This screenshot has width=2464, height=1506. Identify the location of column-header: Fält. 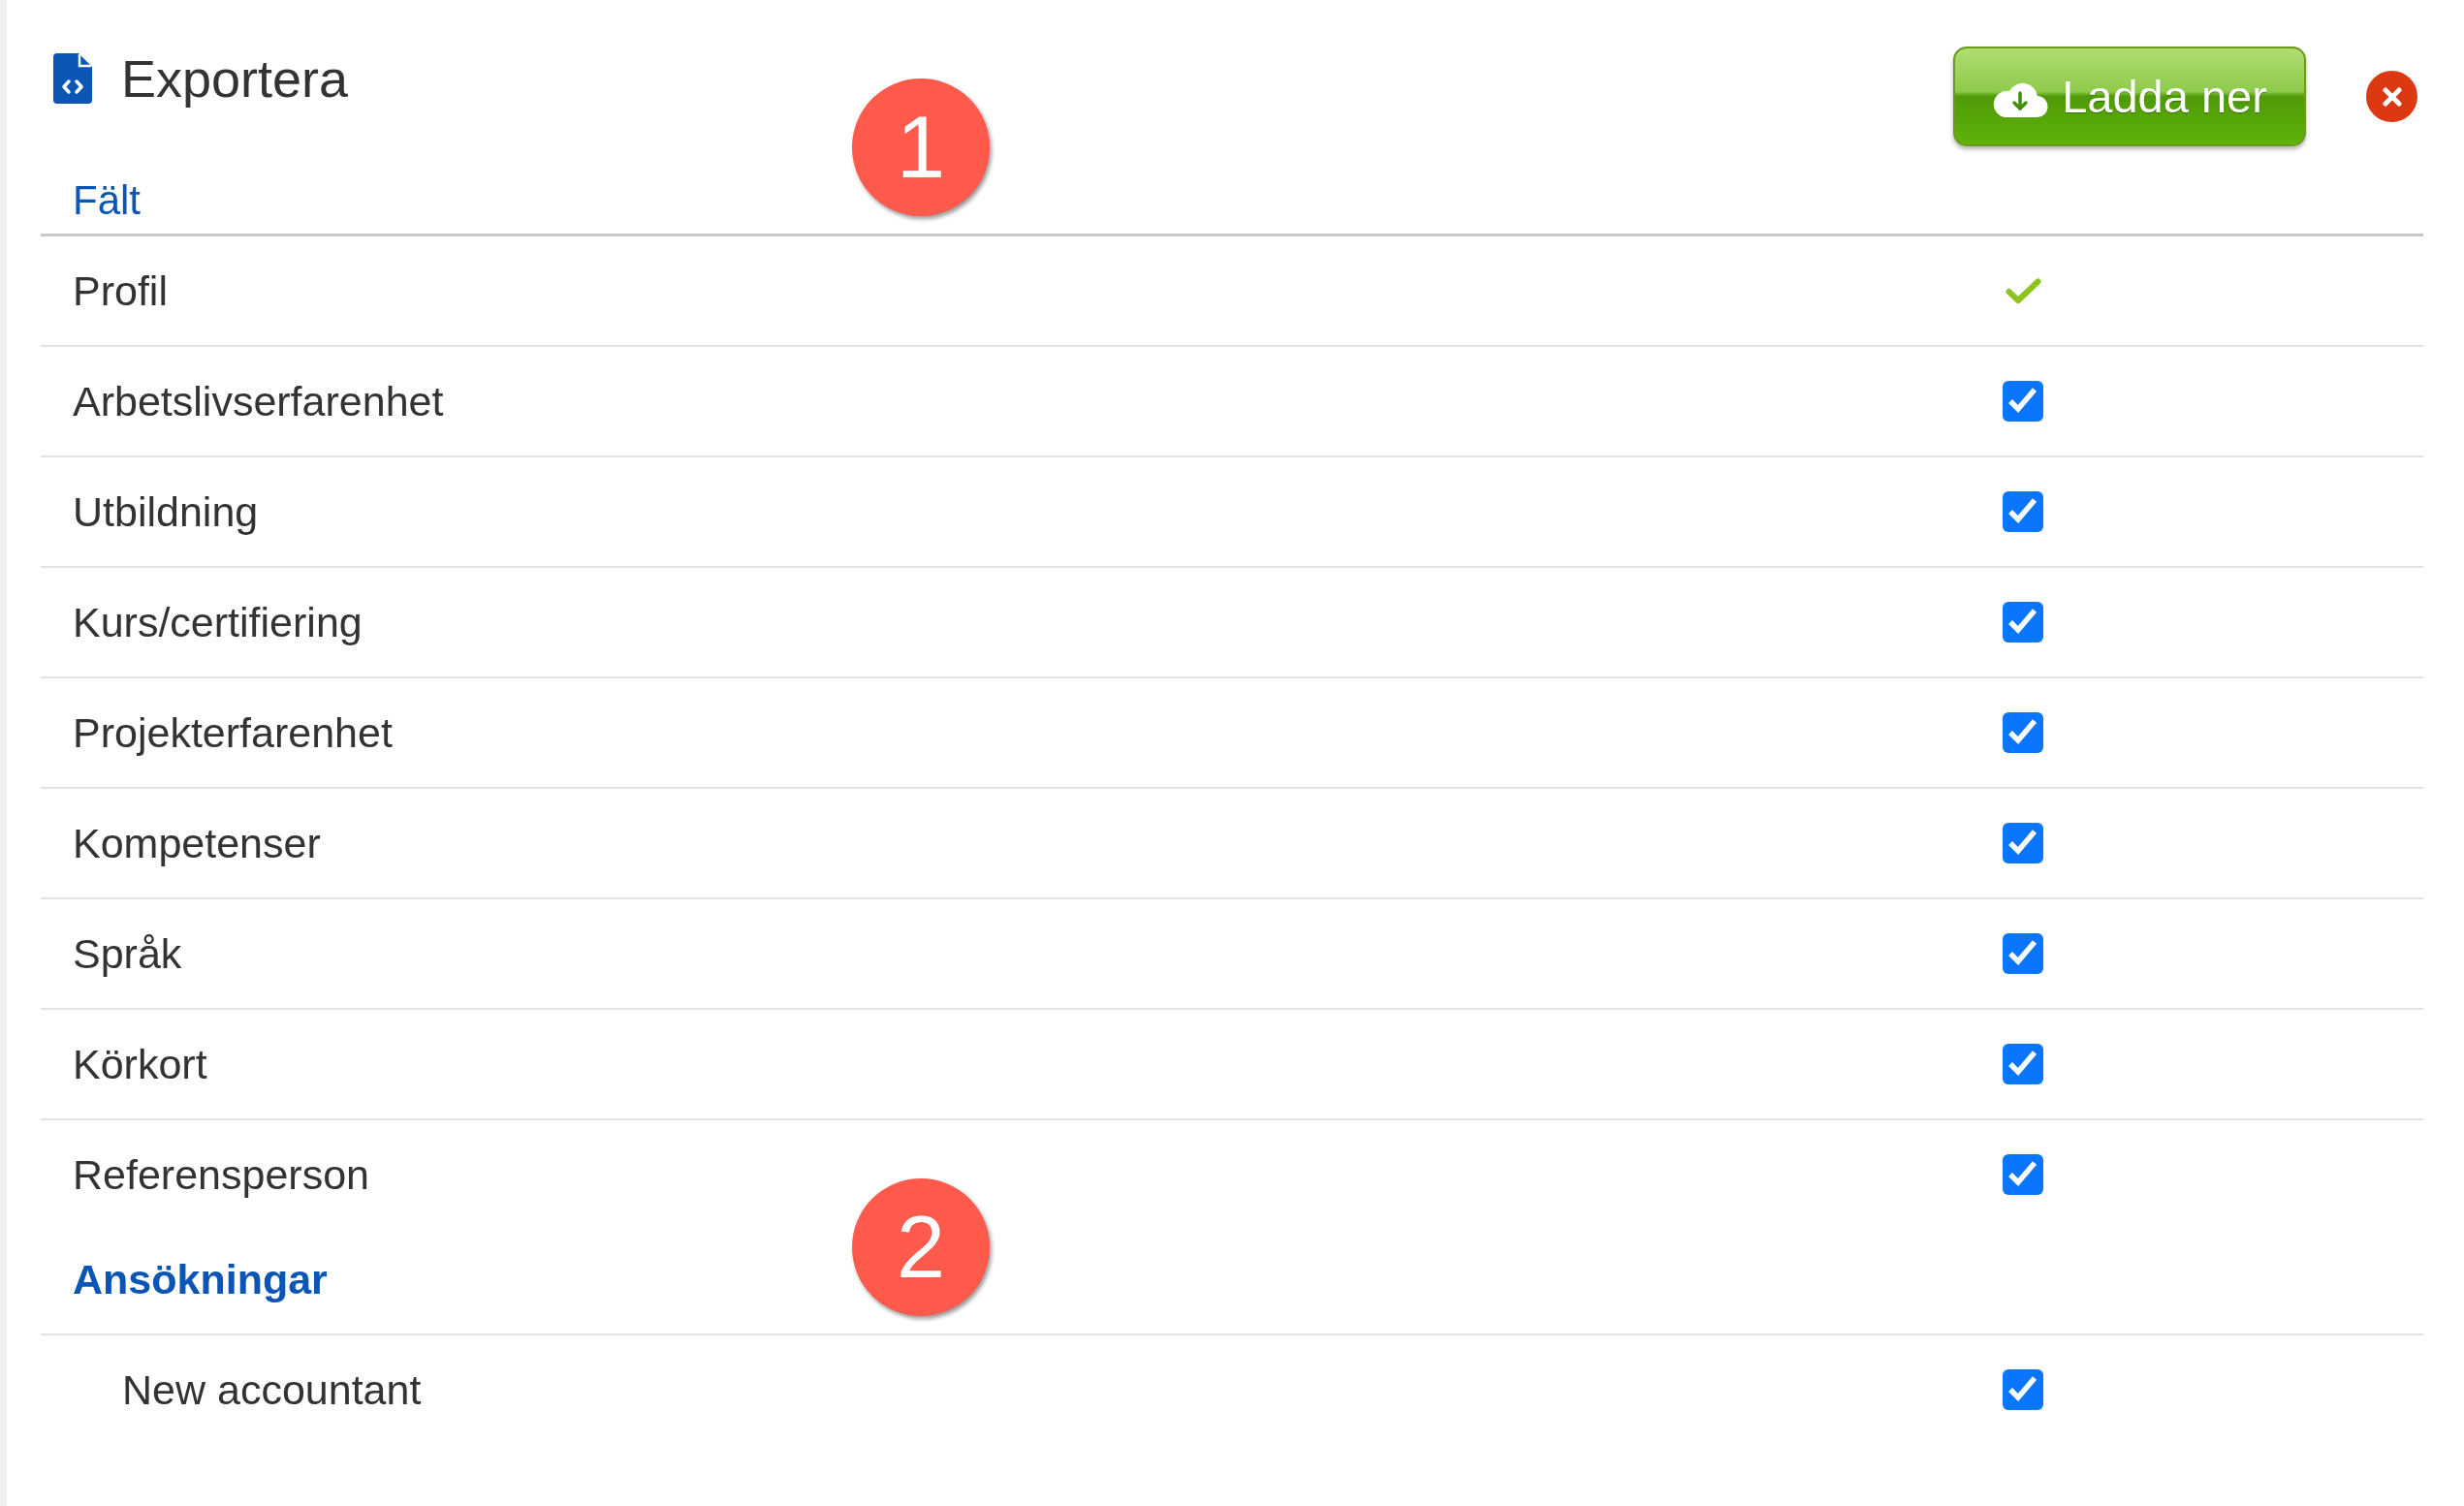
(107, 200).